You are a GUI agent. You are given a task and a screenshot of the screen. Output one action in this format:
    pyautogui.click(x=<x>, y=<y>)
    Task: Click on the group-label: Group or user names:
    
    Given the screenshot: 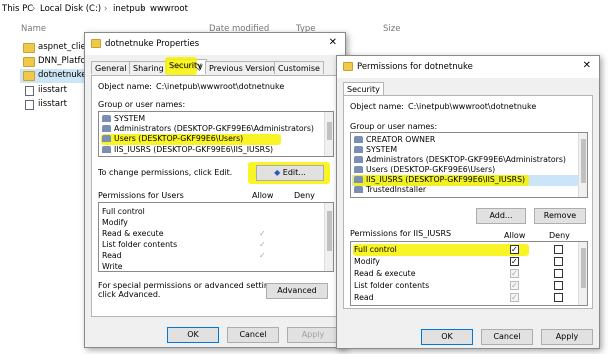 What is the action you would take?
    pyautogui.click(x=394, y=126)
    